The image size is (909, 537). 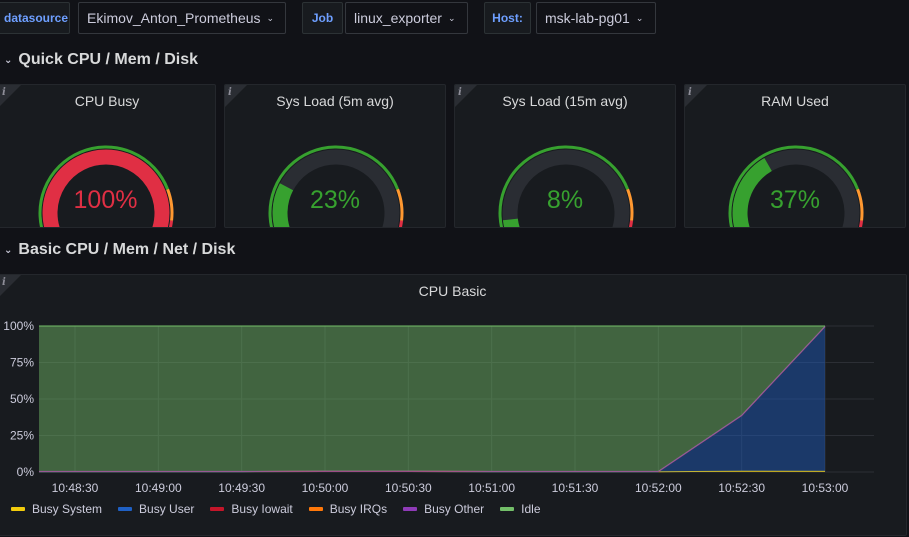 I want to click on legend-label: Idle, so click(x=531, y=509).